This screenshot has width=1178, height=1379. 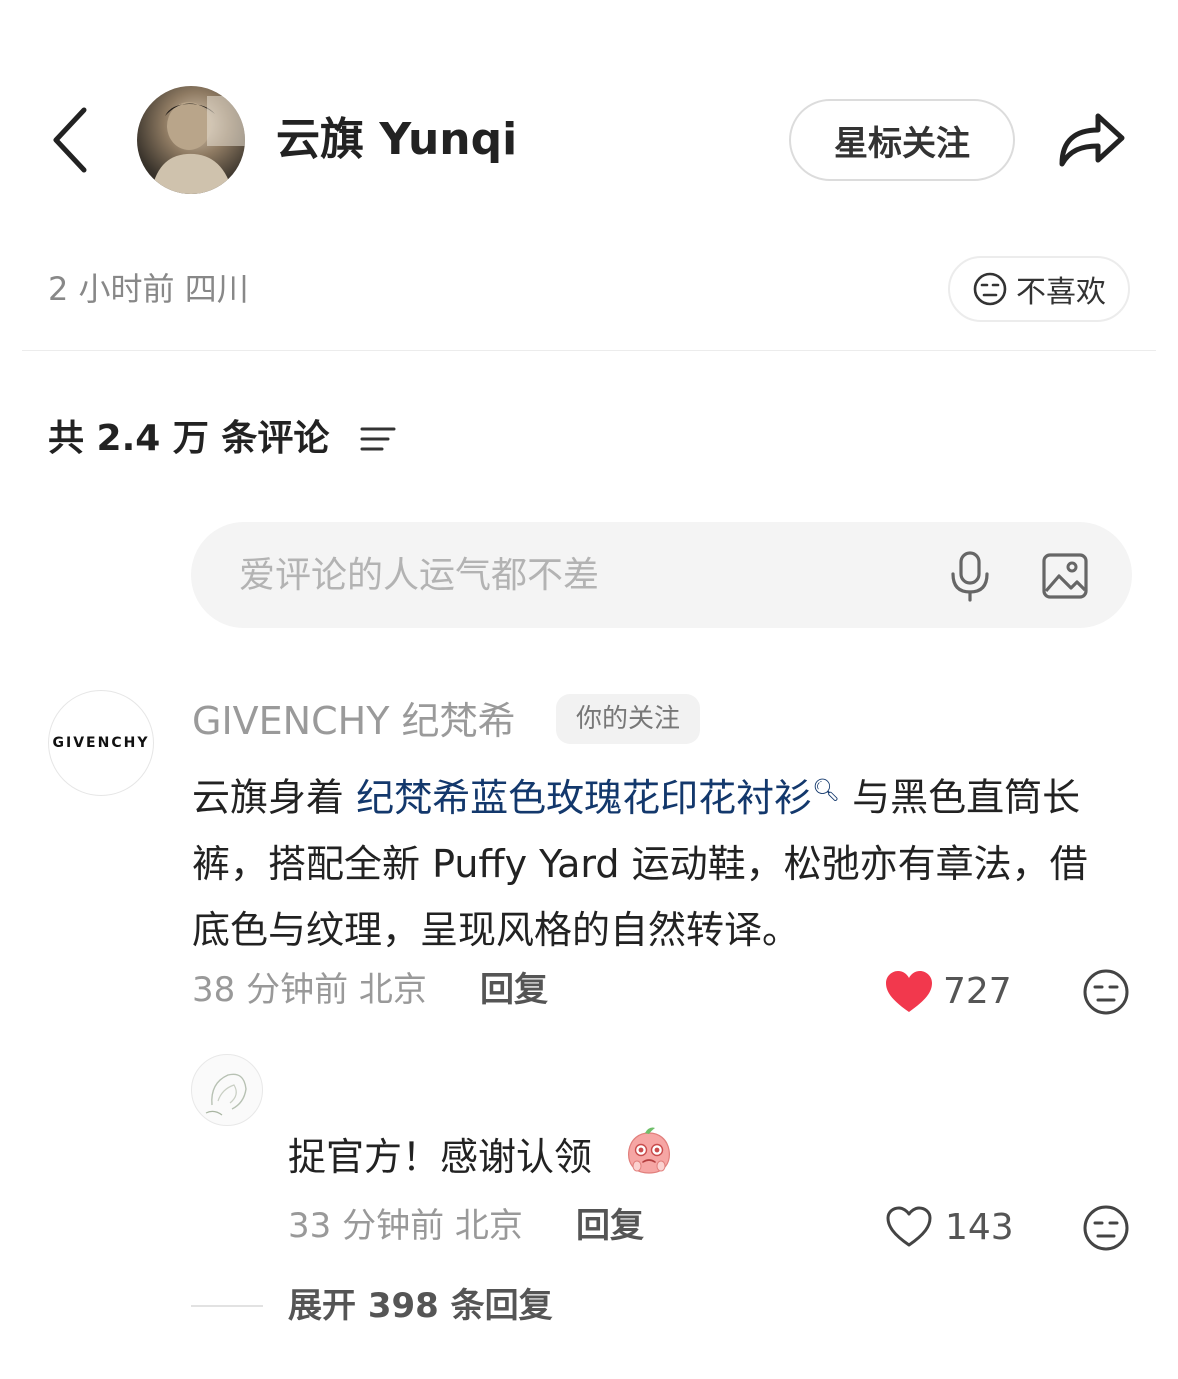 I want to click on product-link: 纪梵希蓝色玫瑰花印花衬衫🔍︎, so click(x=598, y=798).